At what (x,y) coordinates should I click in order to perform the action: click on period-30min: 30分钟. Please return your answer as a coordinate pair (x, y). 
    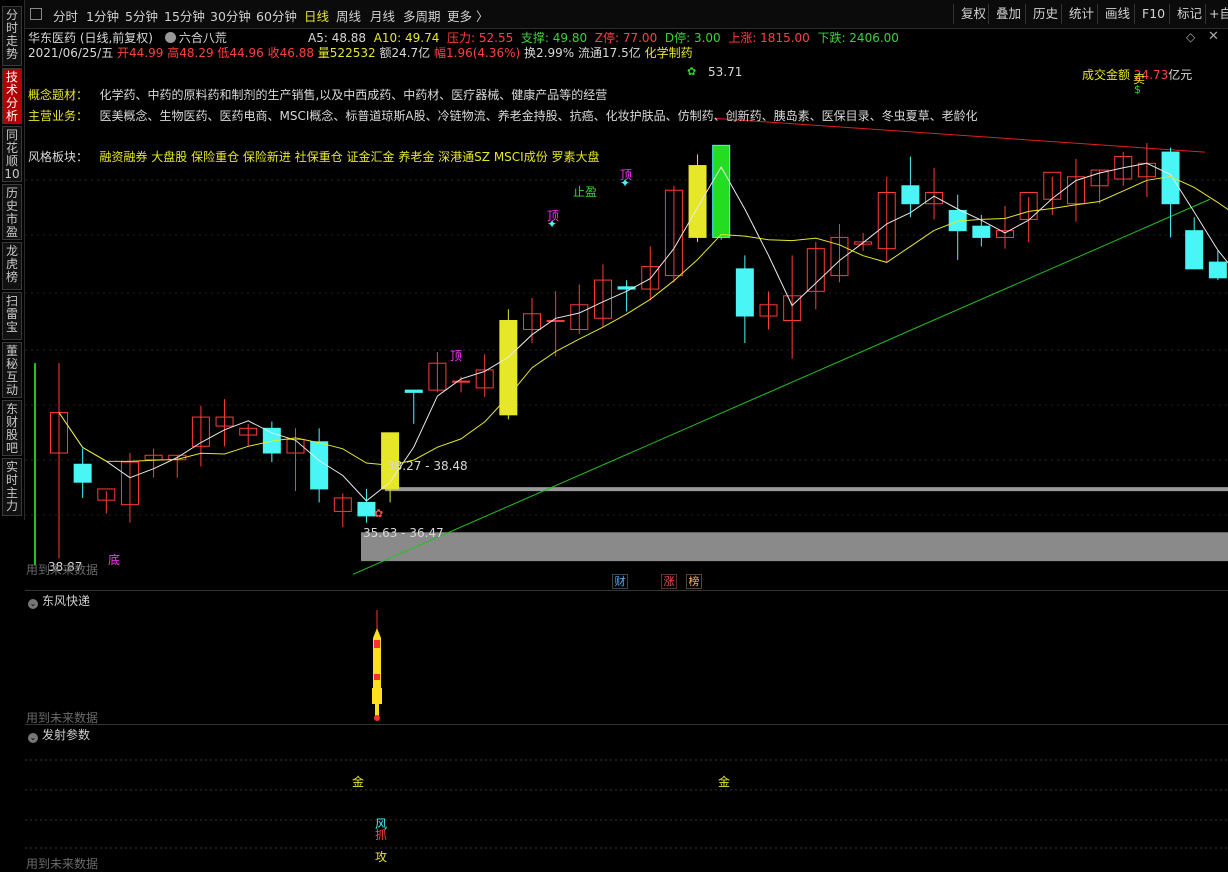
    Looking at the image, I should click on (230, 15).